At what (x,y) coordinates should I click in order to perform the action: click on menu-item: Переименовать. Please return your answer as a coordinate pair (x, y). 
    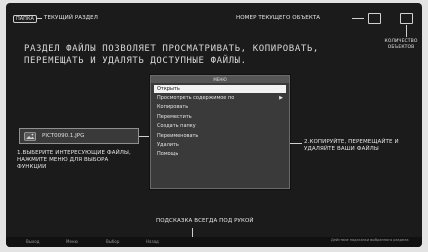
    Looking at the image, I should click on (220, 136).